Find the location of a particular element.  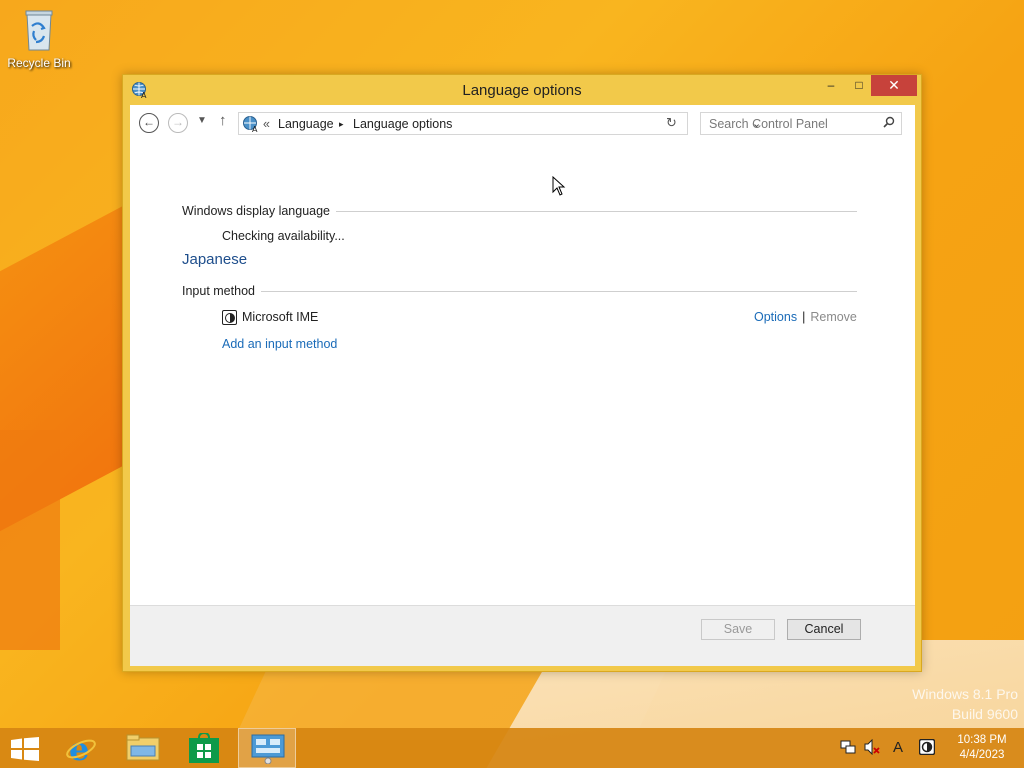

mouse-cursor-icon is located at coordinates (559, 188).